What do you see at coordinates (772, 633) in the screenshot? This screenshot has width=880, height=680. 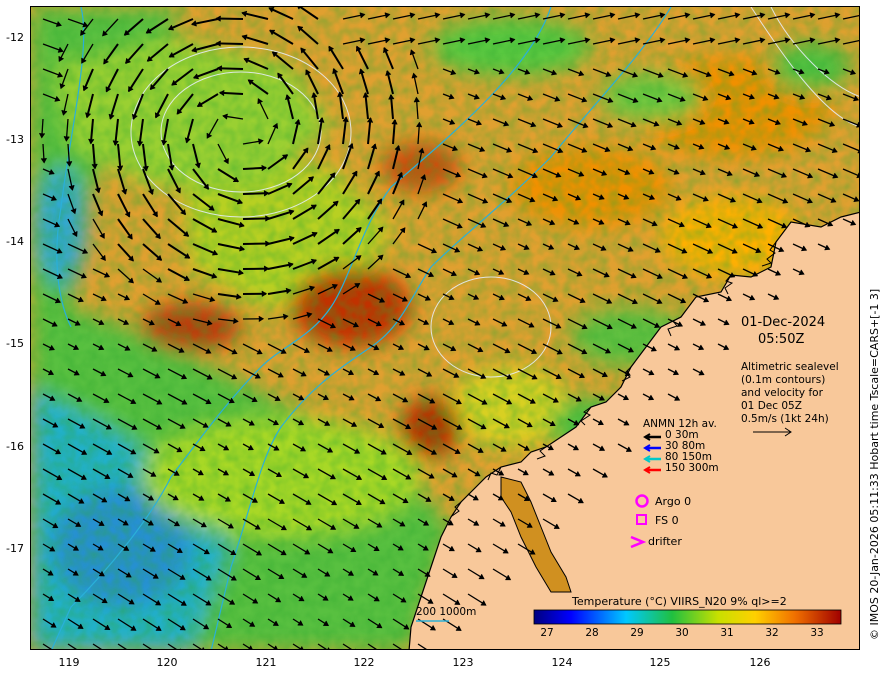 I see `colorbar-tick: 32` at bounding box center [772, 633].